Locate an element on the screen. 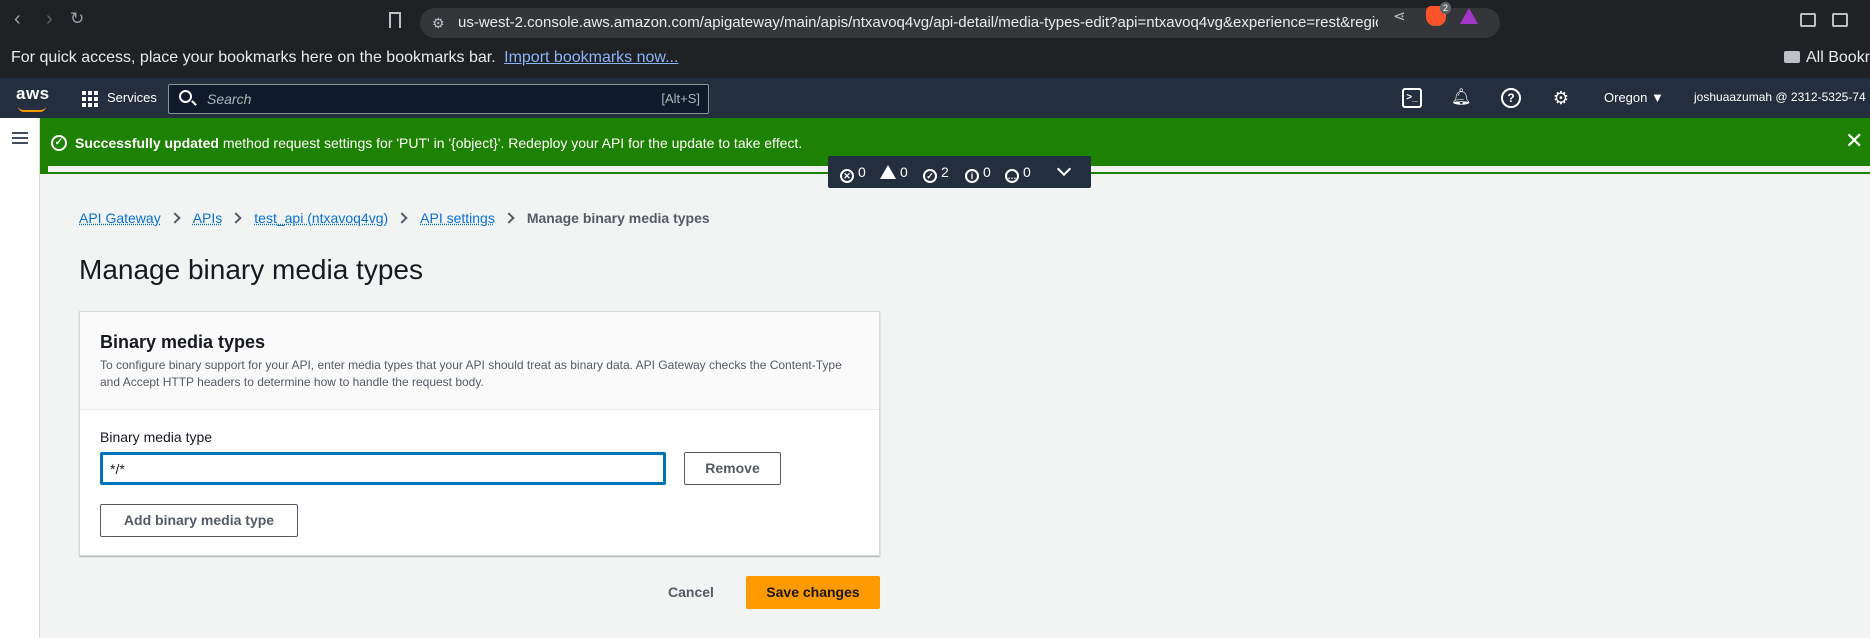  search-input is located at coordinates (405, 99).